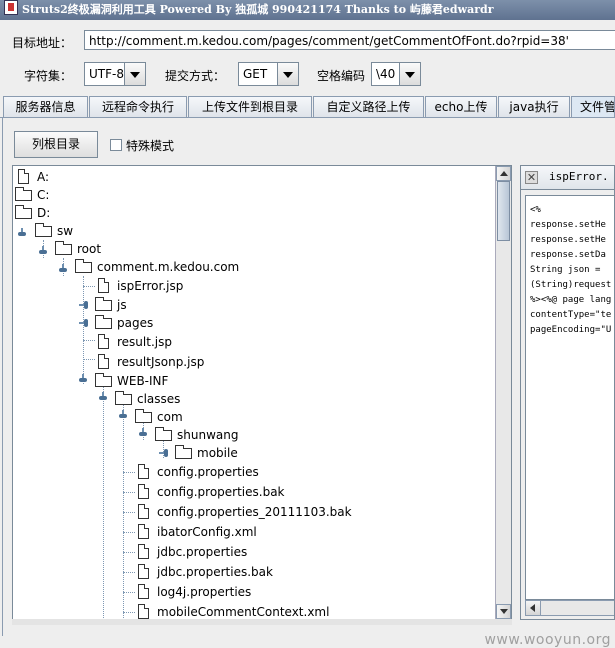 This screenshot has width=615, height=648. What do you see at coordinates (262, 622) in the screenshot?
I see `tree-horizontal-scrollbar` at bounding box center [262, 622].